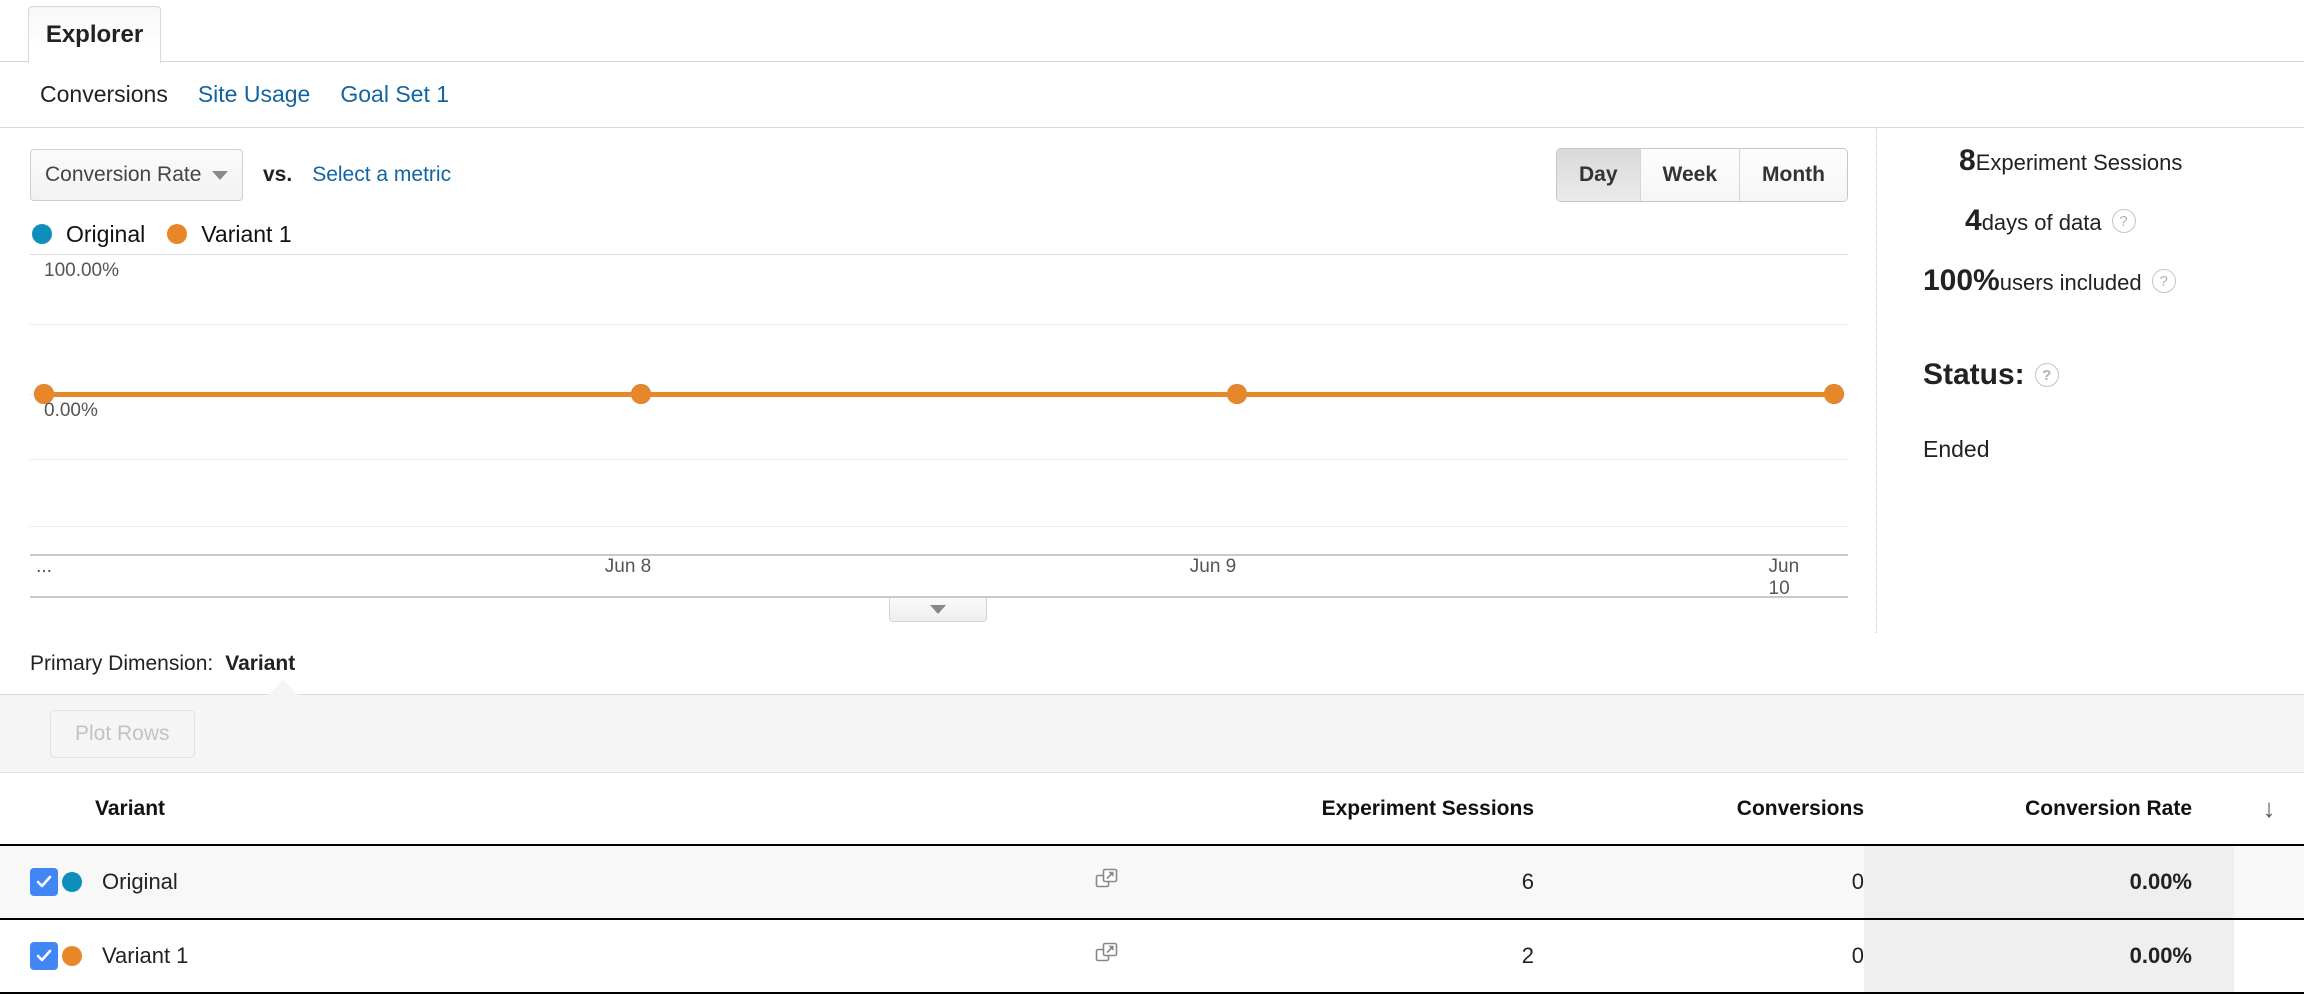 The width and height of the screenshot is (2304, 996). Describe the element at coordinates (602, 809) in the screenshot. I see `col-header-variant: Variant` at that location.